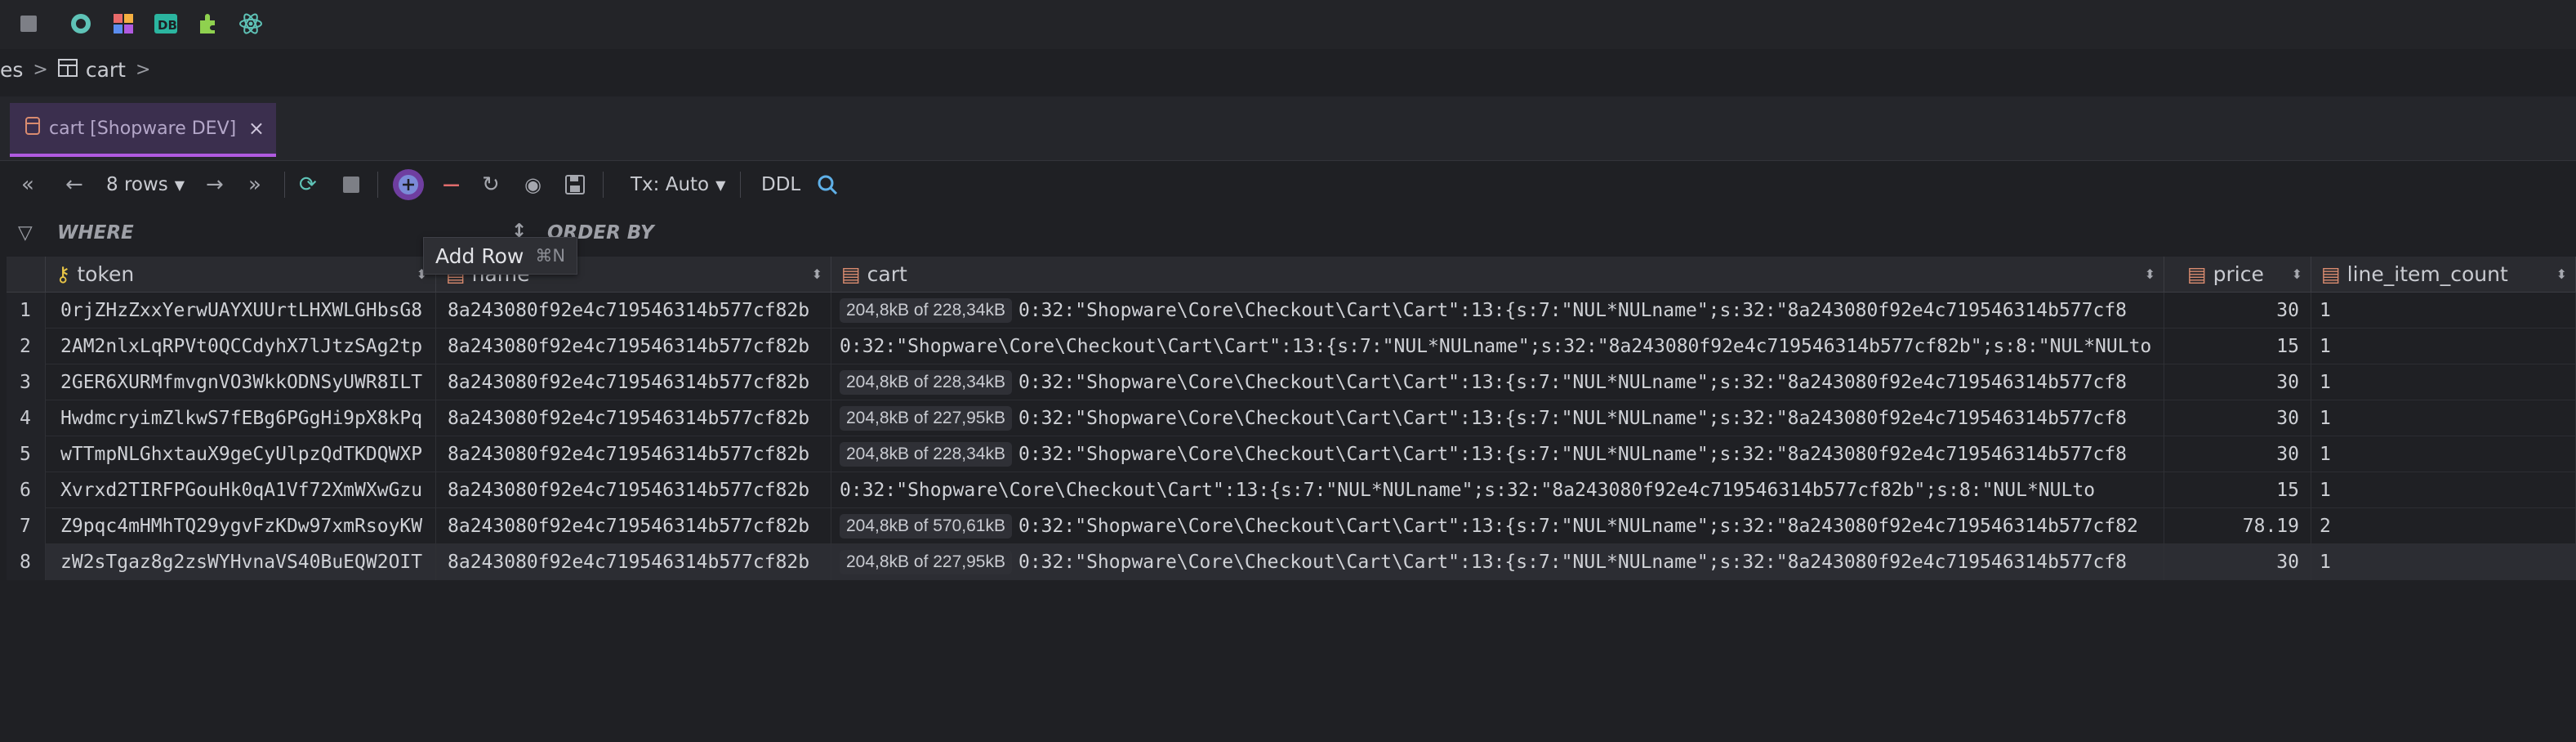 This screenshot has height=742, width=2576. What do you see at coordinates (11, 70) in the screenshot?
I see `breadcrumb-prefix: es` at bounding box center [11, 70].